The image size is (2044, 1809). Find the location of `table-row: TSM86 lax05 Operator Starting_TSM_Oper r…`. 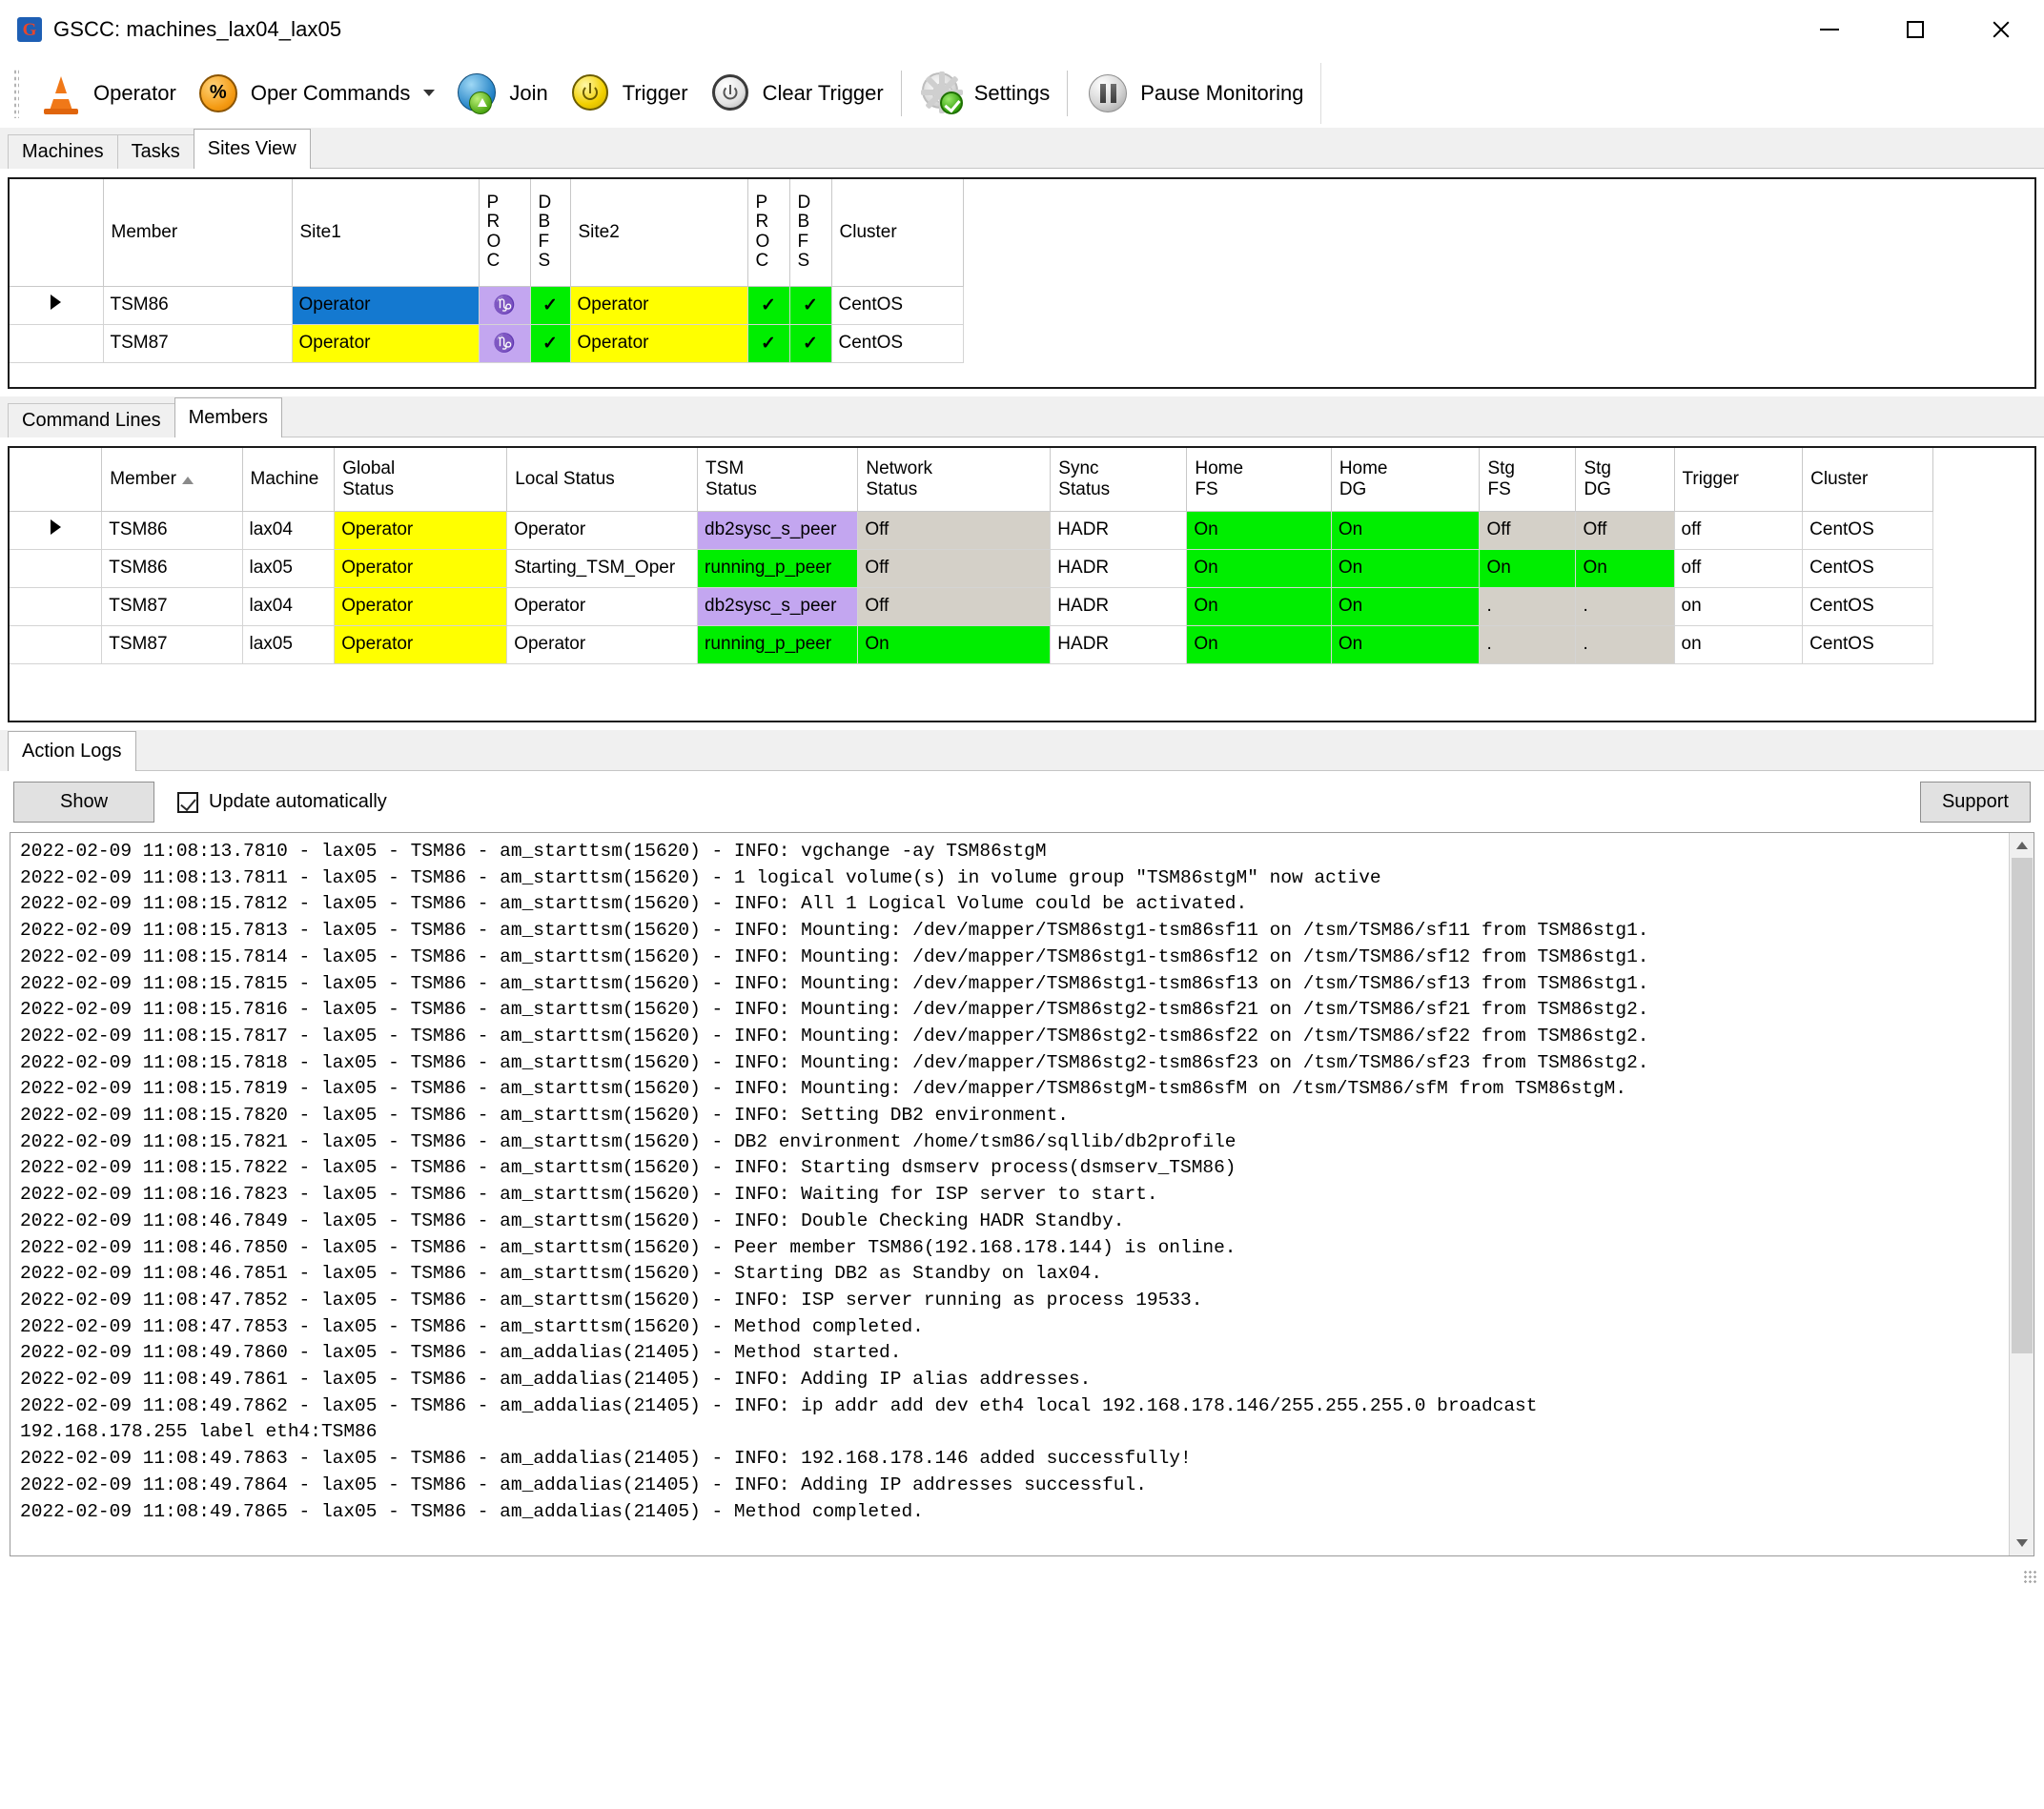

table-row: TSM86 lax05 Operator Starting_TSM_Oper r… is located at coordinates (971, 569).